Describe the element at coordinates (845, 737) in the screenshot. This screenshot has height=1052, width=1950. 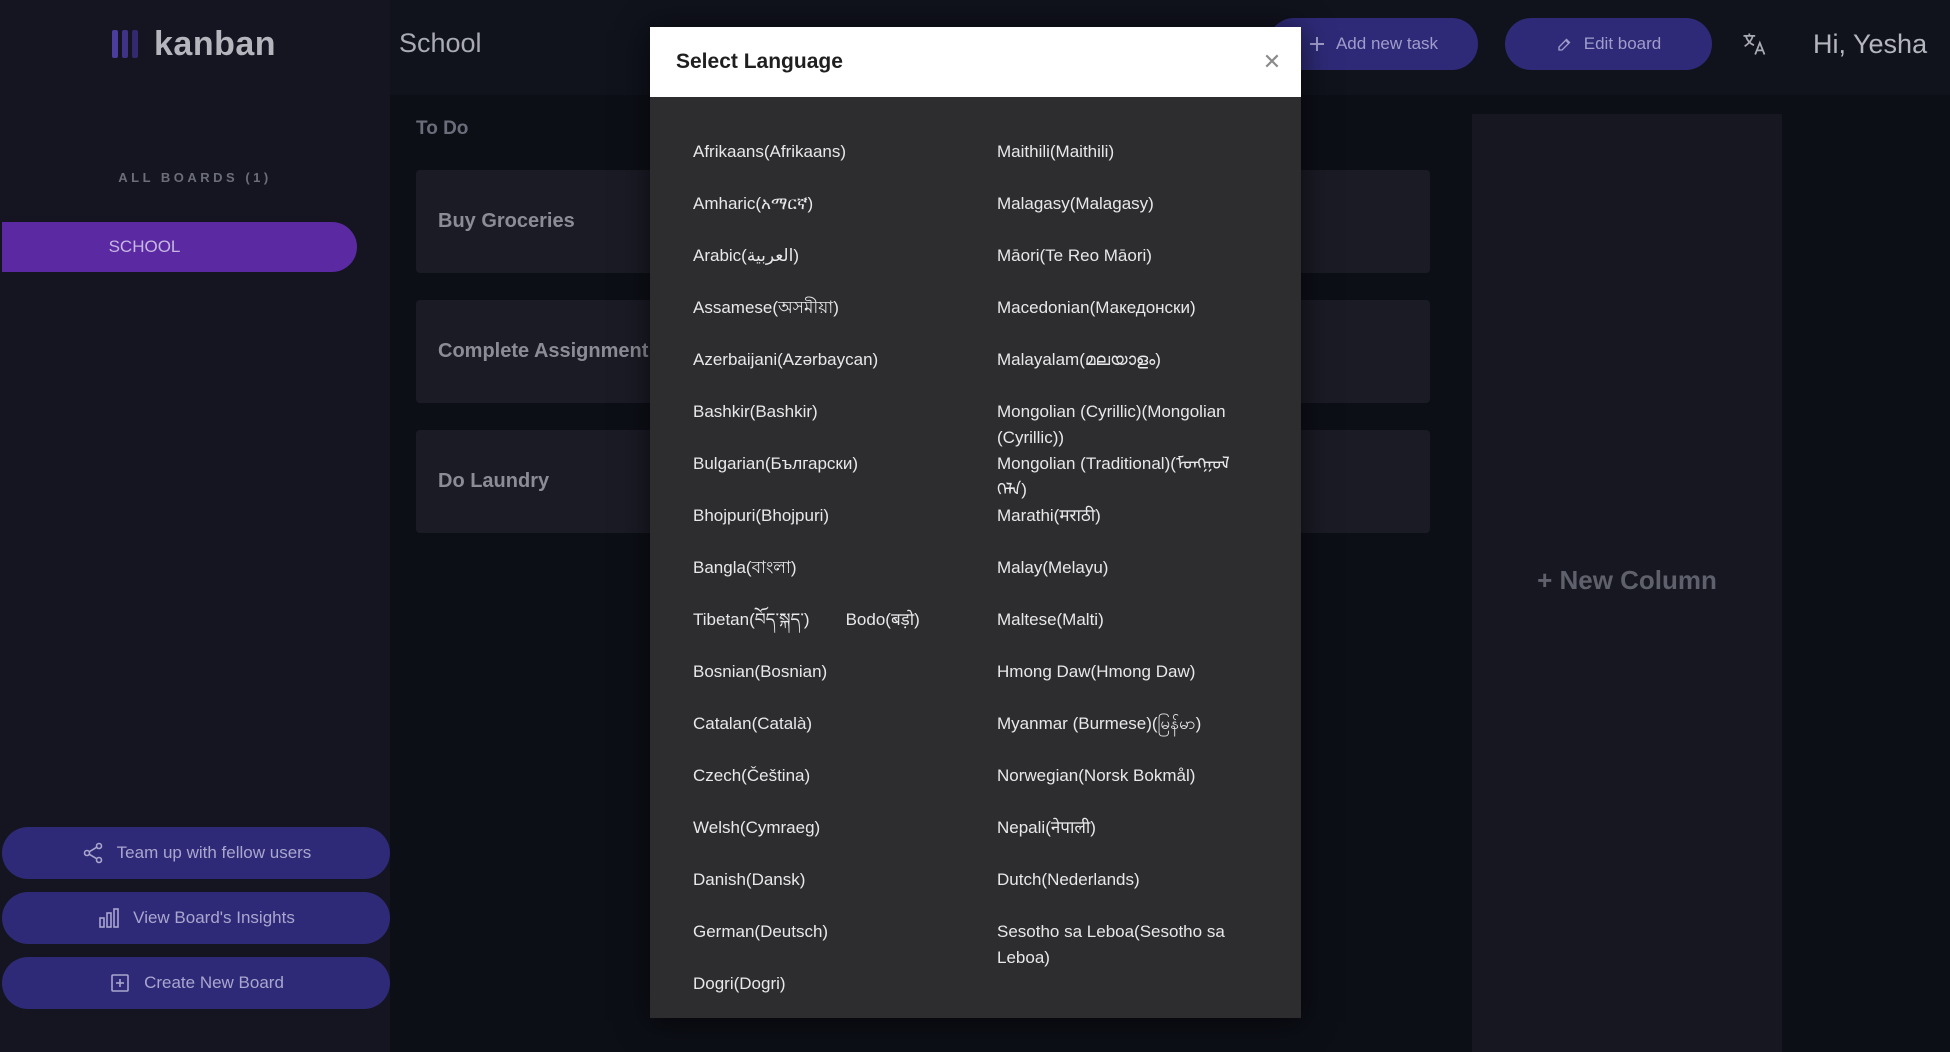
I see `language-option: Catalan(Català)` at that location.